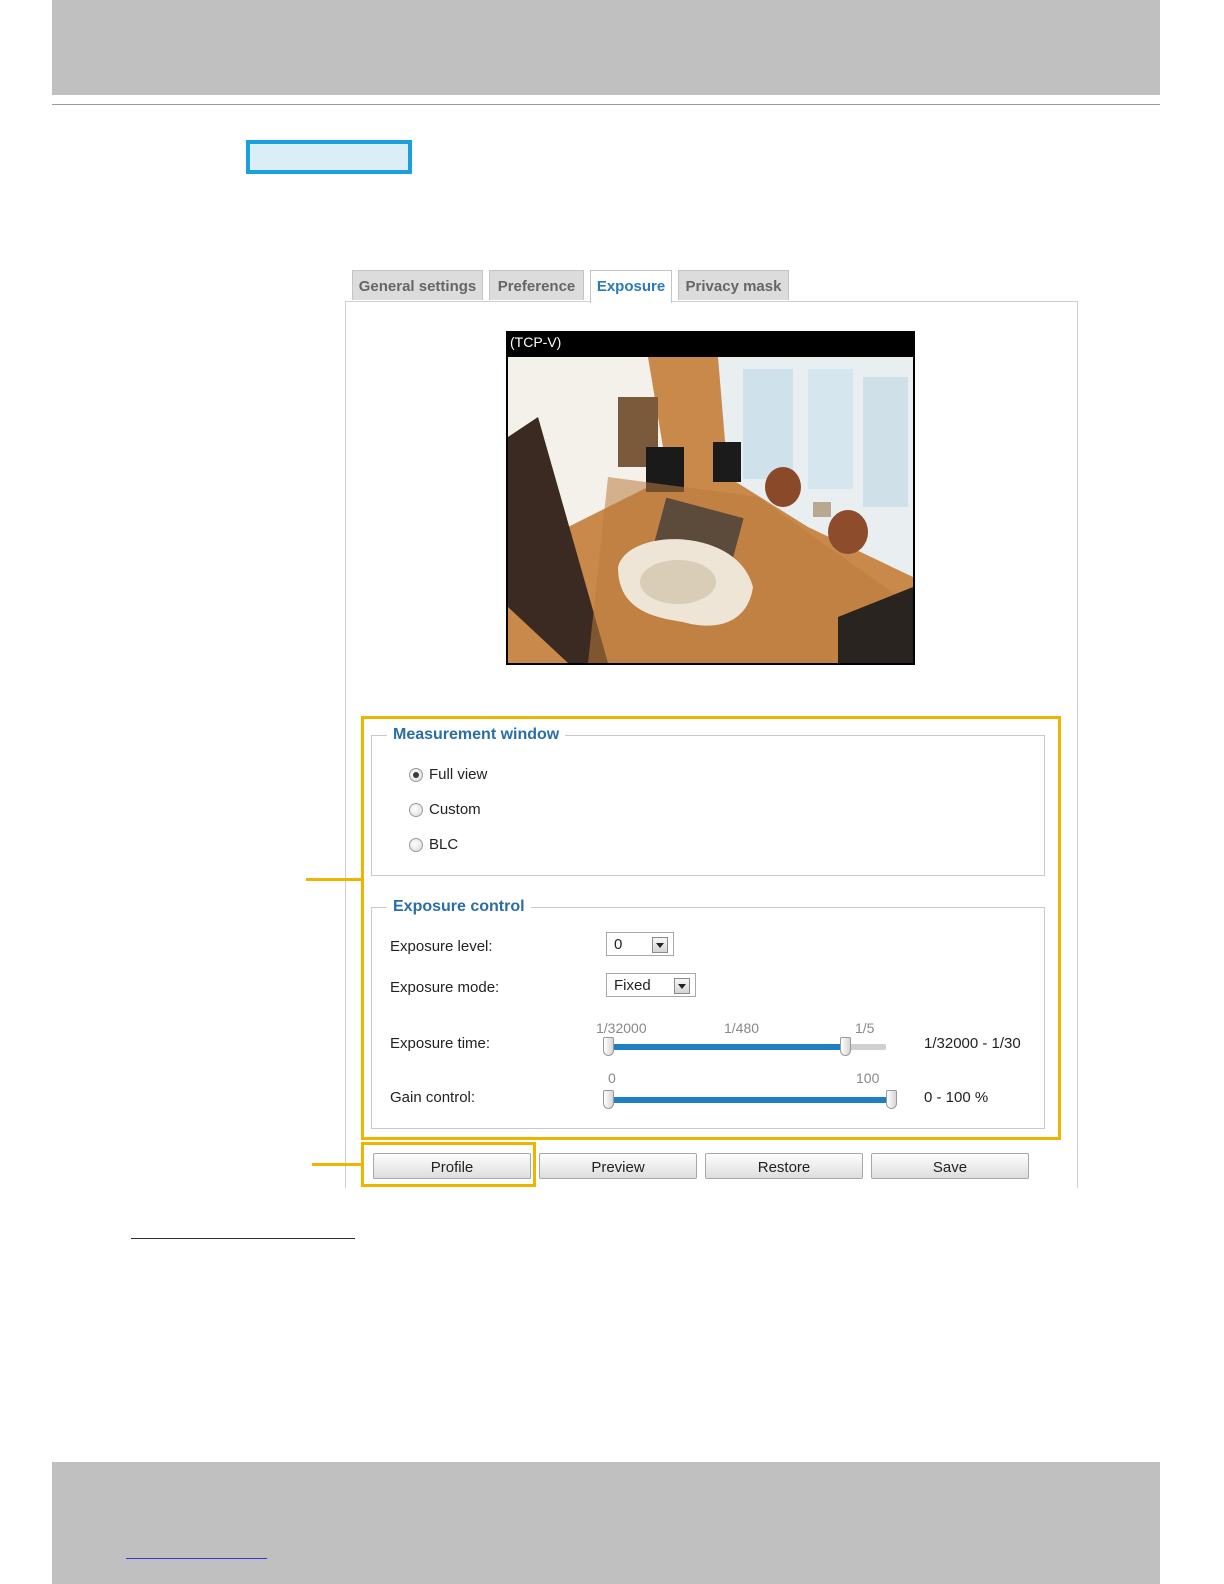 This screenshot has height=1584, width=1224. Describe the element at coordinates (608, 1046) in the screenshot. I see `exposure-time-min-handle` at that location.